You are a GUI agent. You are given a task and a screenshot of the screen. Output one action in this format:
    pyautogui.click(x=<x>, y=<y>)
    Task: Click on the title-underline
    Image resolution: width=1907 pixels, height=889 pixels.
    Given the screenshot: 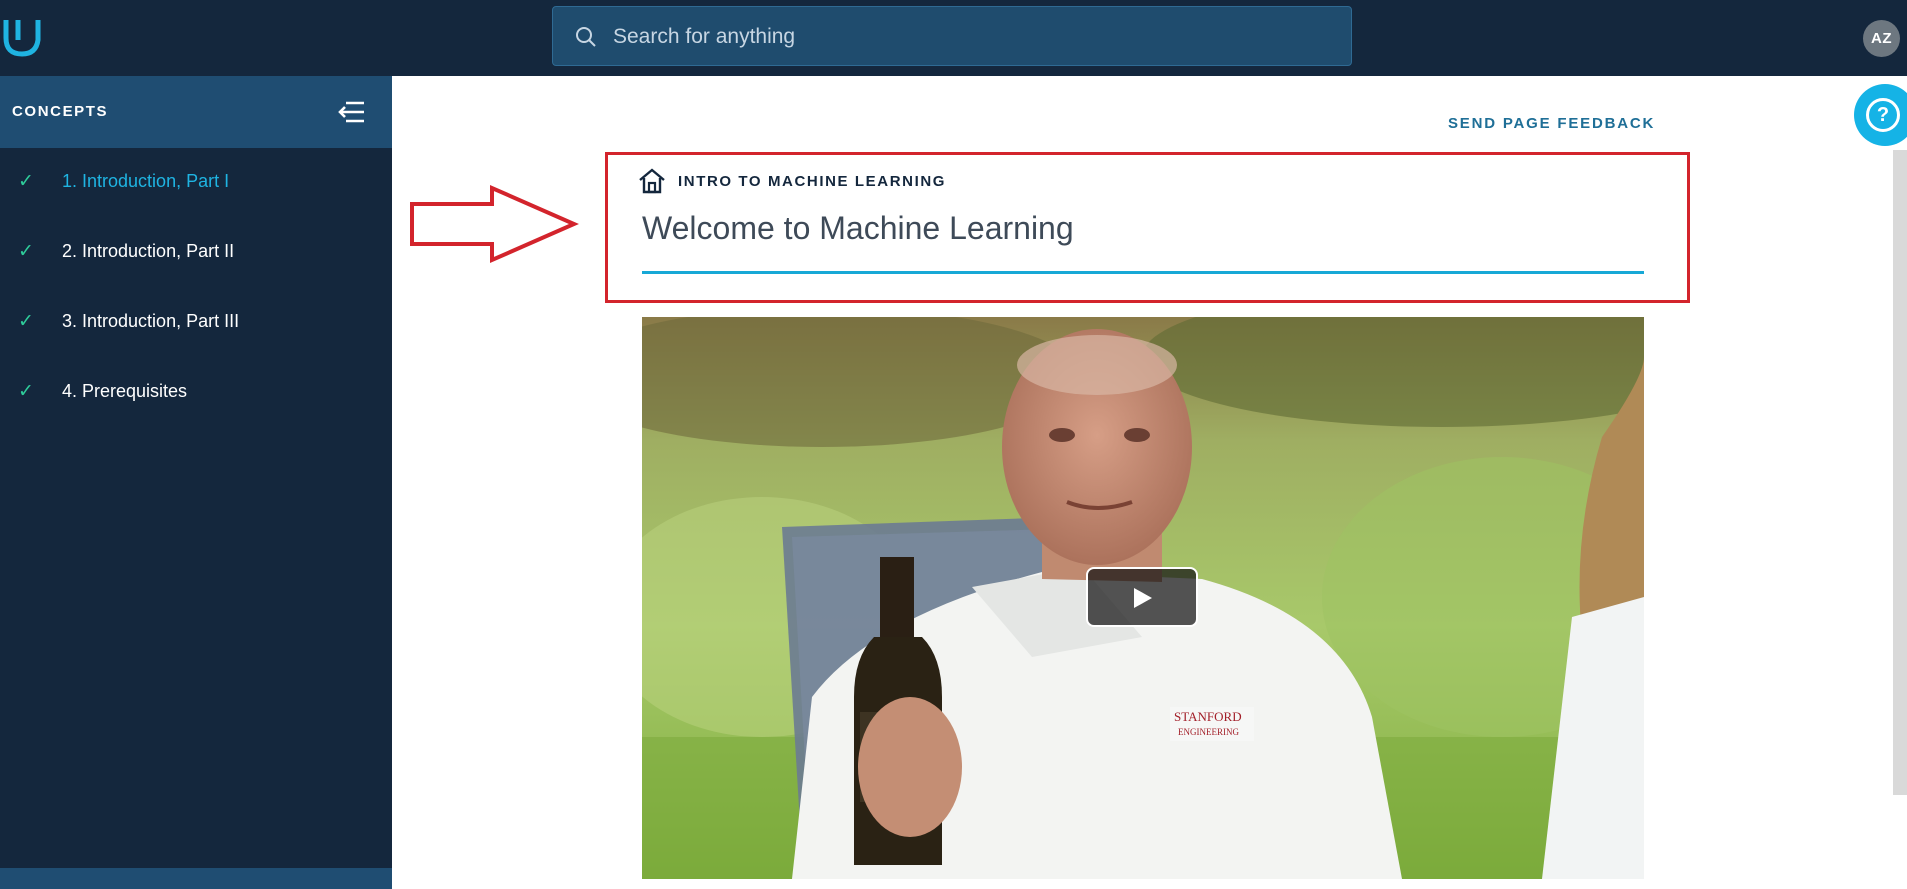 What is the action you would take?
    pyautogui.click(x=1143, y=272)
    